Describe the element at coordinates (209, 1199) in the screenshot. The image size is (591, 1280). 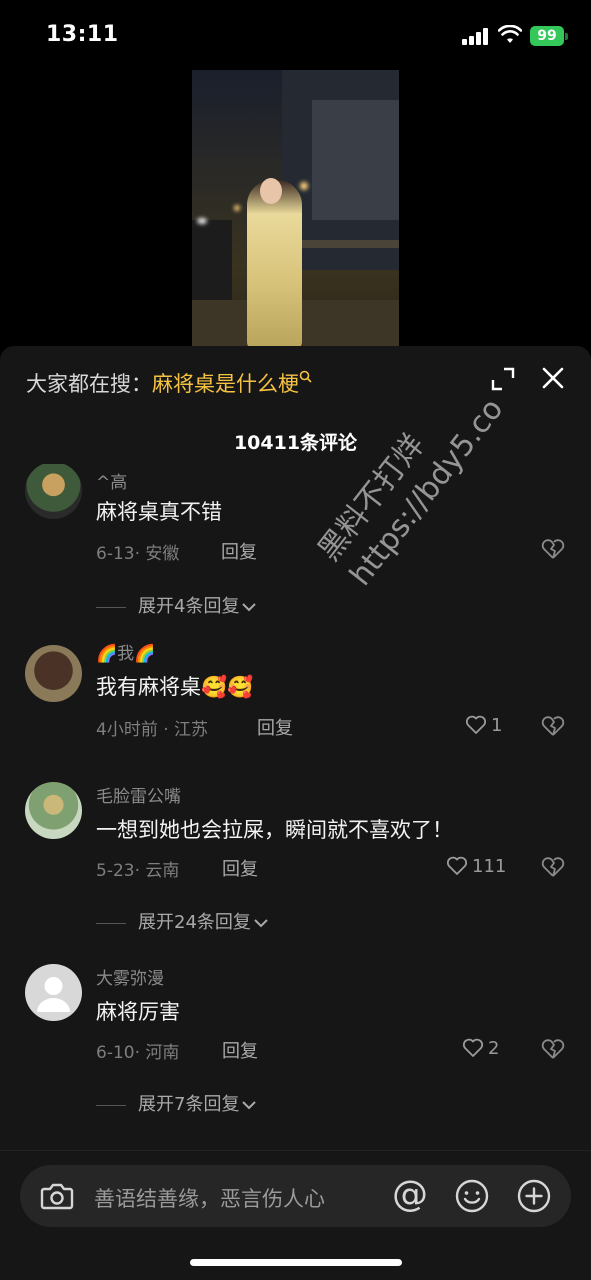
I see `comment-input-placeholder: 善语结善缘，恶言伤人心` at that location.